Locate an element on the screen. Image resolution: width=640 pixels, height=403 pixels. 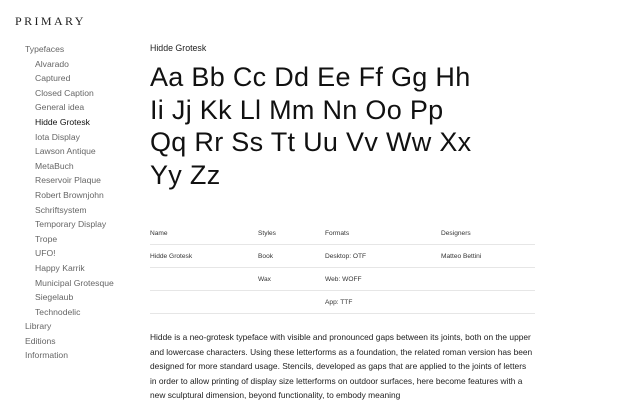
nav-font-item: Schriftsystem is located at coordinates (85, 210).